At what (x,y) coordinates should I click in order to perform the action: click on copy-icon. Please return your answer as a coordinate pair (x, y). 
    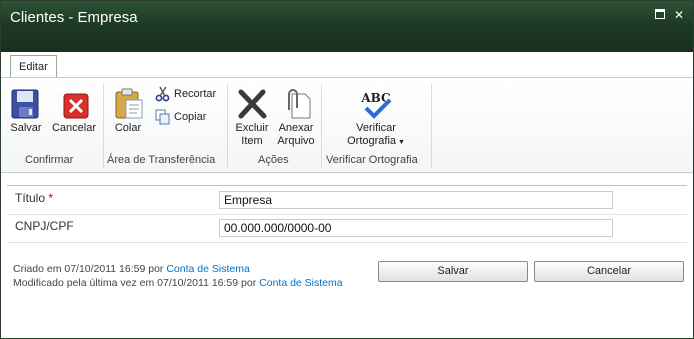
    Looking at the image, I should click on (162, 117).